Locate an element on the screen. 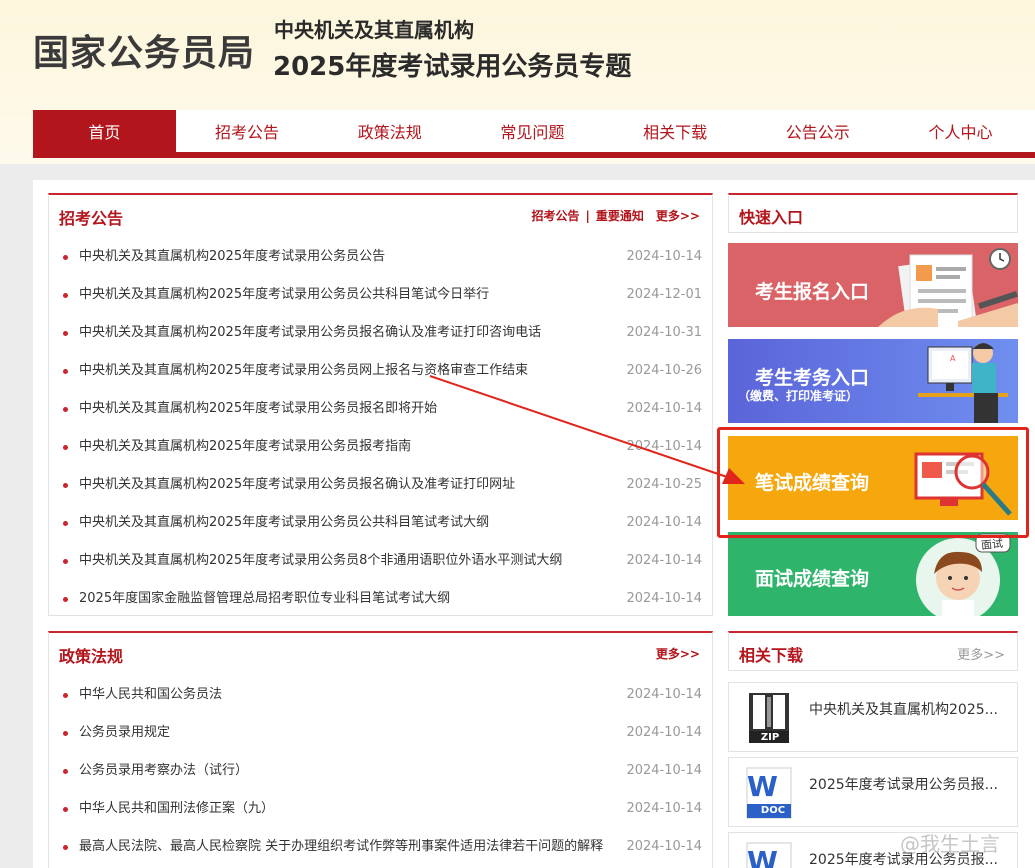 The height and width of the screenshot is (868, 1035). main-nav: 首页 招考公告 政策法规 常见问题 相关下载 公告公示 个人中心 is located at coordinates (534, 134).